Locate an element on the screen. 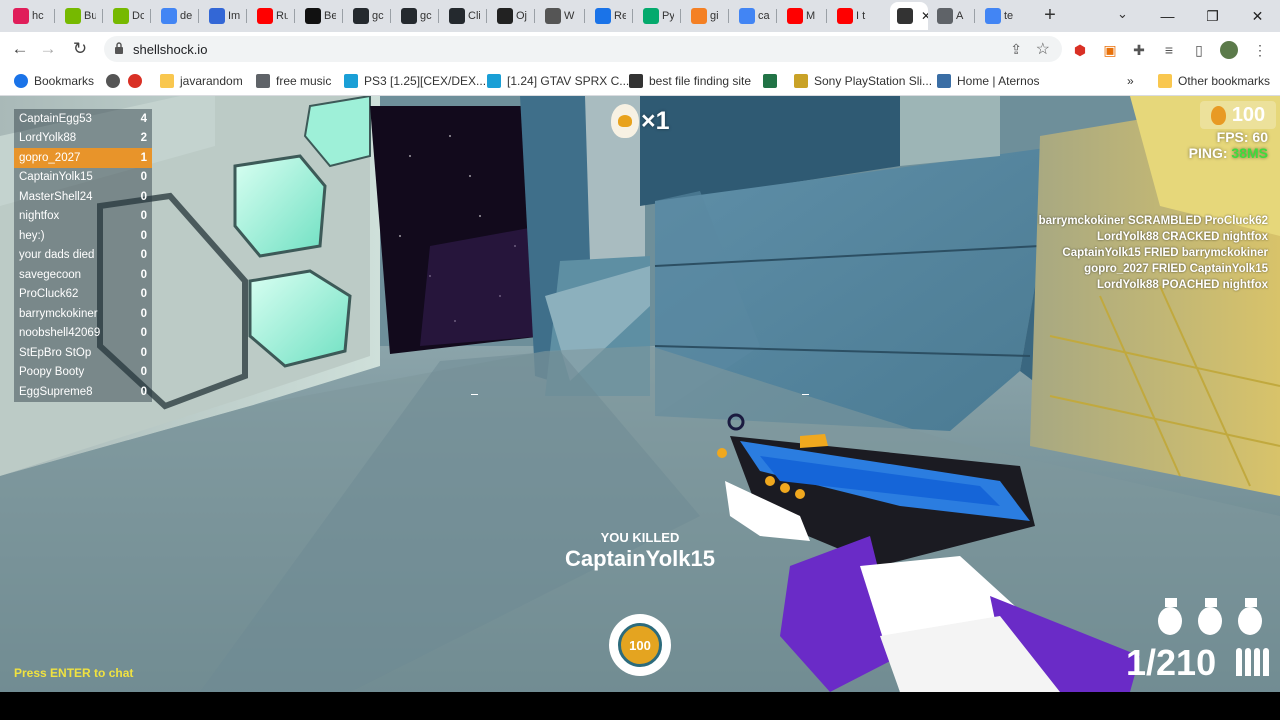 Image resolution: width=1280 pixels, height=720 pixels. browser-tab: Re is located at coordinates (610, 16).